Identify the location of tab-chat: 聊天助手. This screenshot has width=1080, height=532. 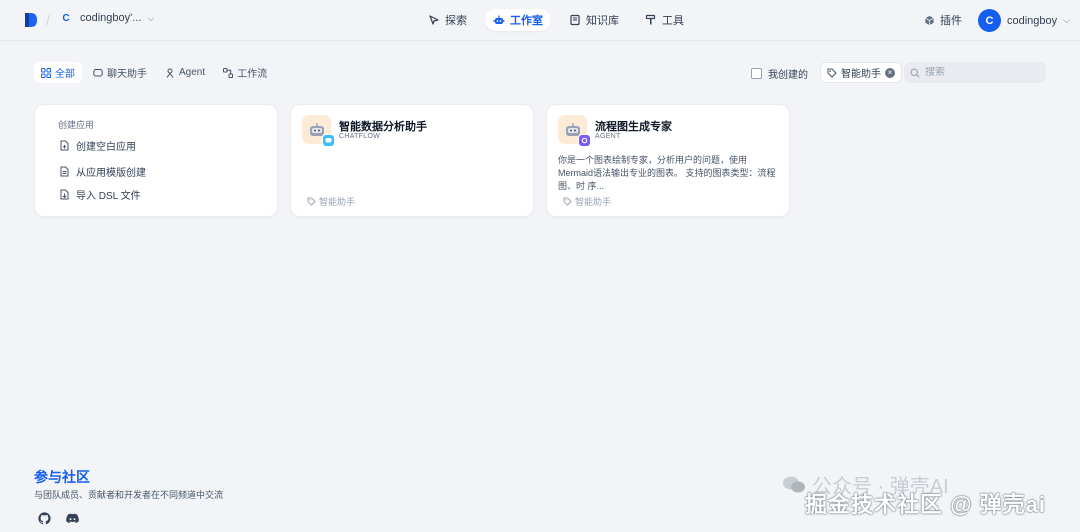
(120, 72).